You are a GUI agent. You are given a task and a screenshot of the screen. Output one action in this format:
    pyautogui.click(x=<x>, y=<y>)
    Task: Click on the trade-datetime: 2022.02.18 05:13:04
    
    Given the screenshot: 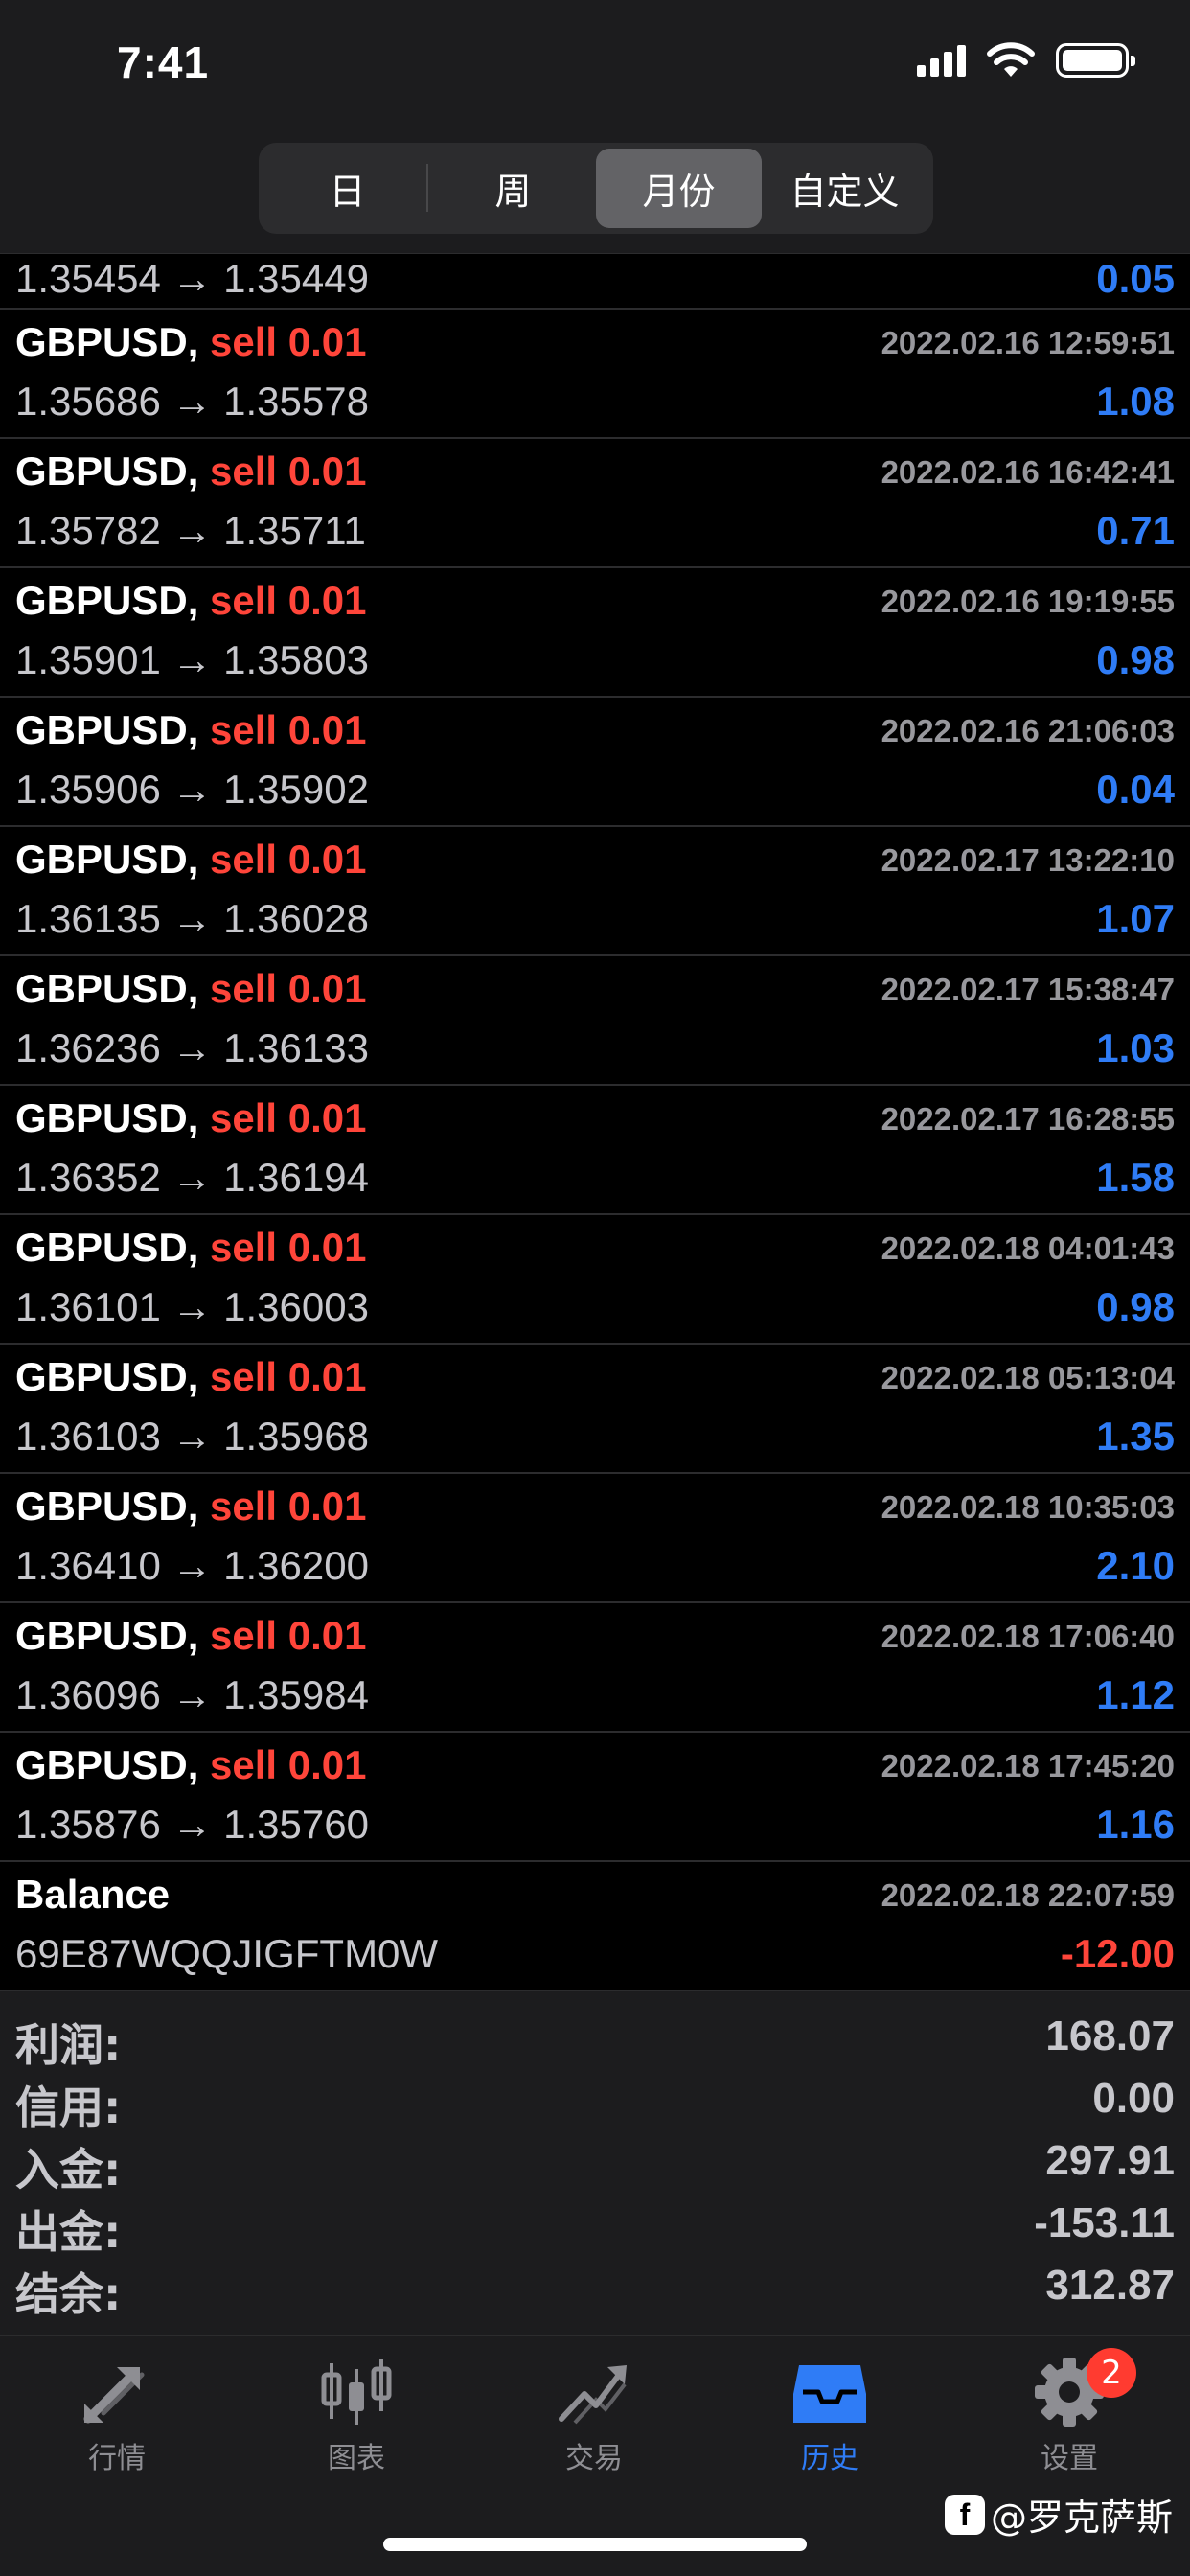 What is the action you would take?
    pyautogui.click(x=1028, y=1377)
    